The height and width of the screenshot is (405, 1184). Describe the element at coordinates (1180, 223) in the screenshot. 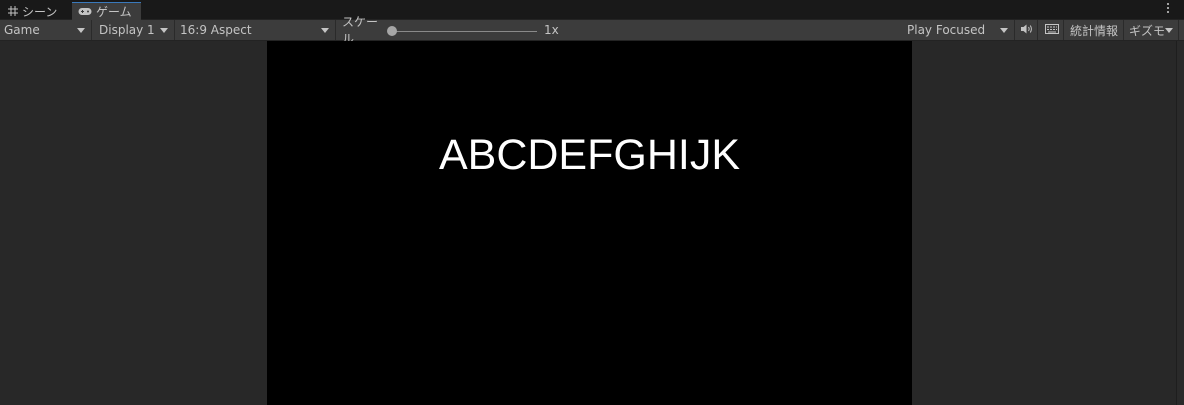

I see `vertical-scrollbar` at that location.